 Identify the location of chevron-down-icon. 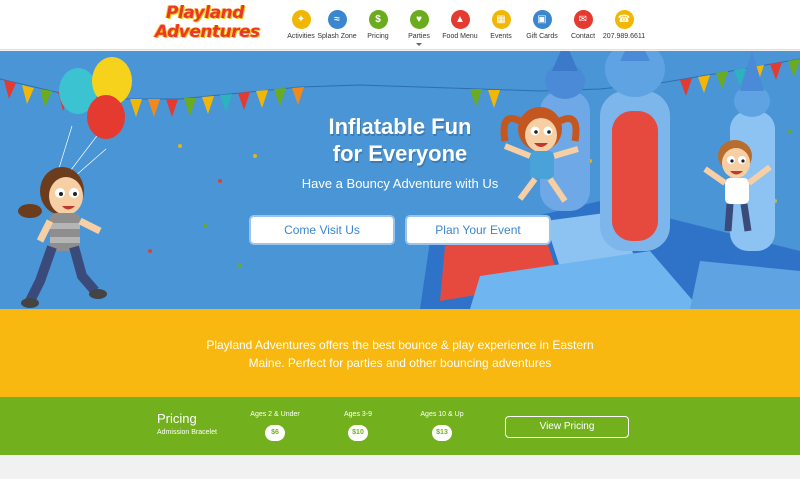
(419, 44).